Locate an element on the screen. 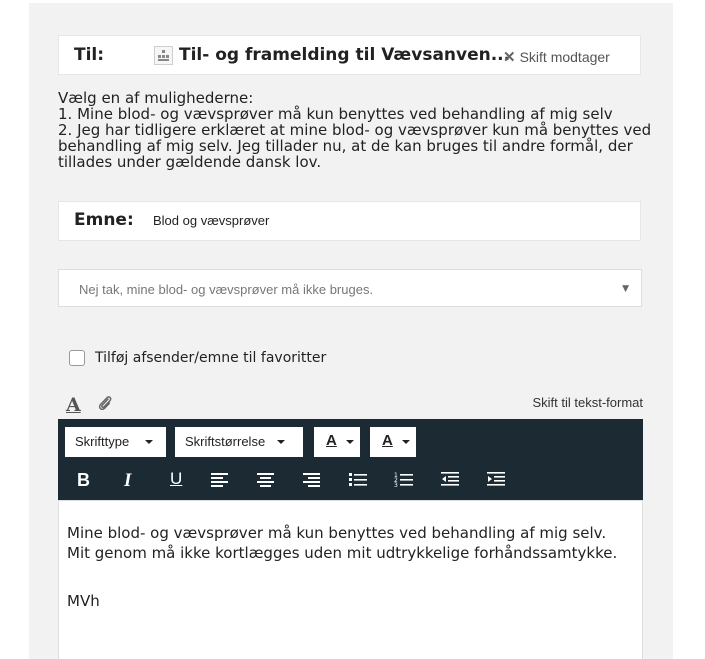 Image resolution: width=705 pixels, height=659 pixels. underline-button: U is located at coordinates (176, 480).